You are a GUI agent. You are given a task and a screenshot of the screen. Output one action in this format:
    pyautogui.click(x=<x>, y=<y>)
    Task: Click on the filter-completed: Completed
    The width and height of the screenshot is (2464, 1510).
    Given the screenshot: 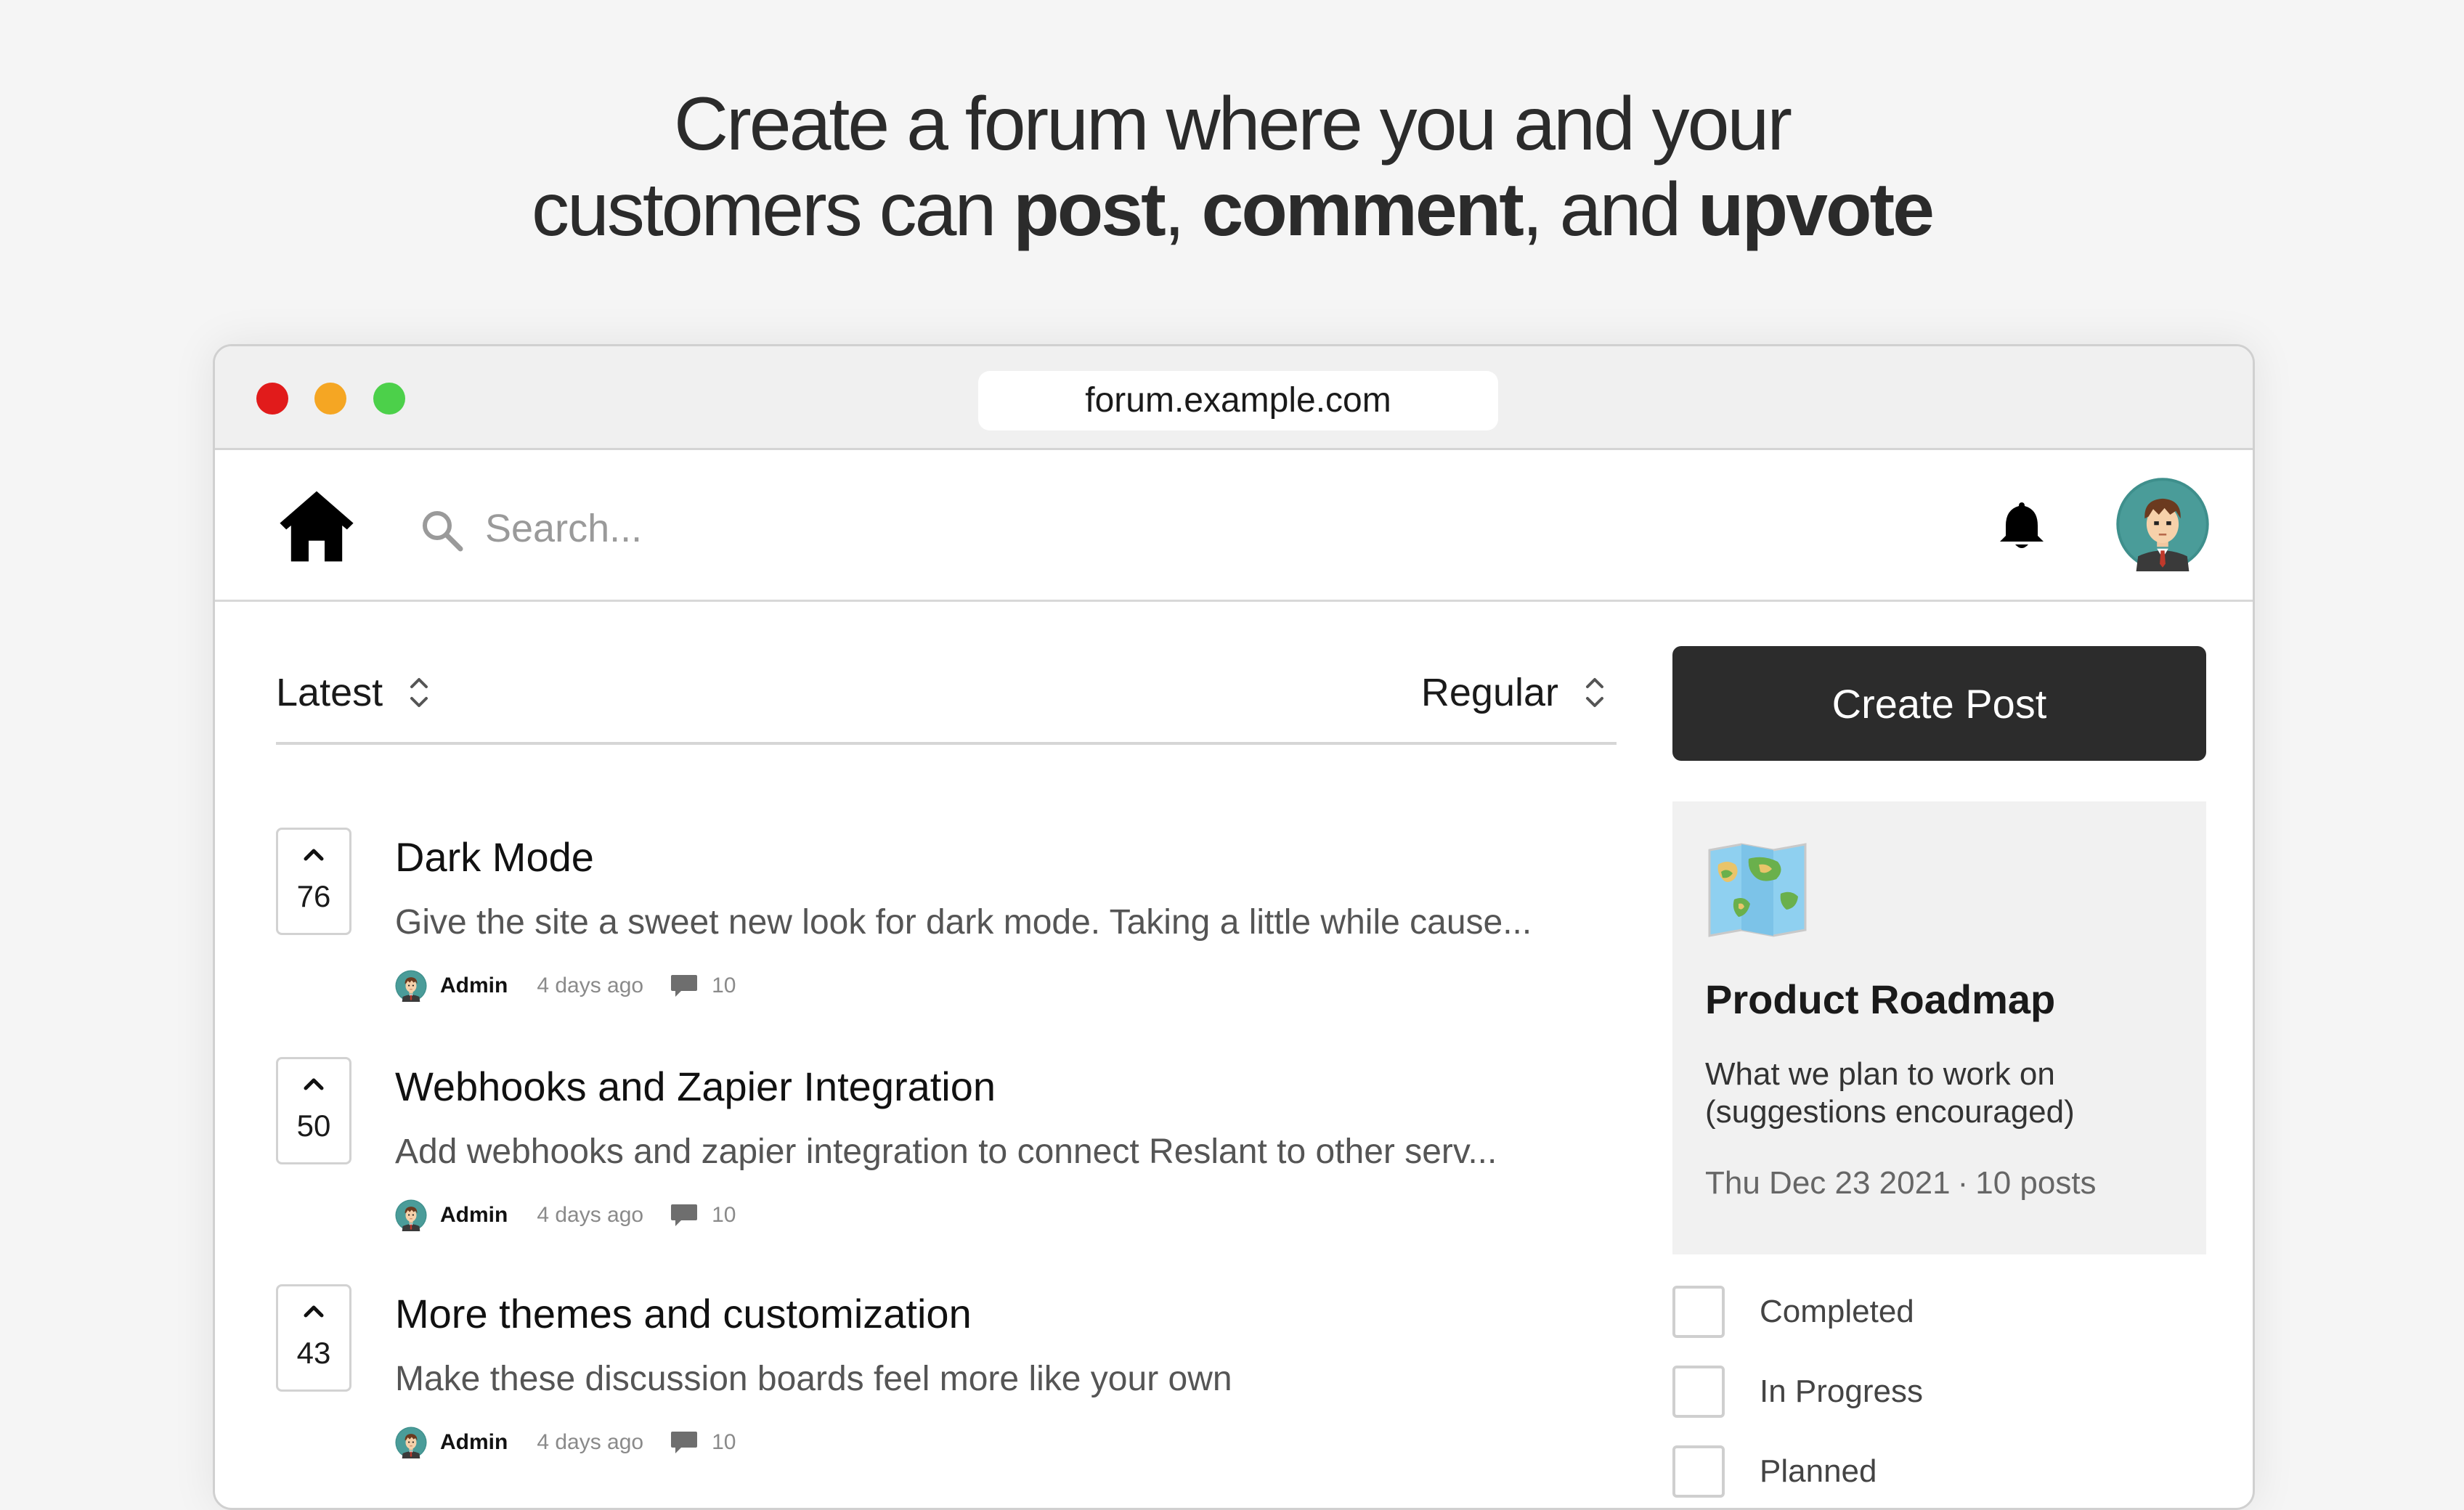 What is the action you would take?
    pyautogui.click(x=1793, y=1312)
    